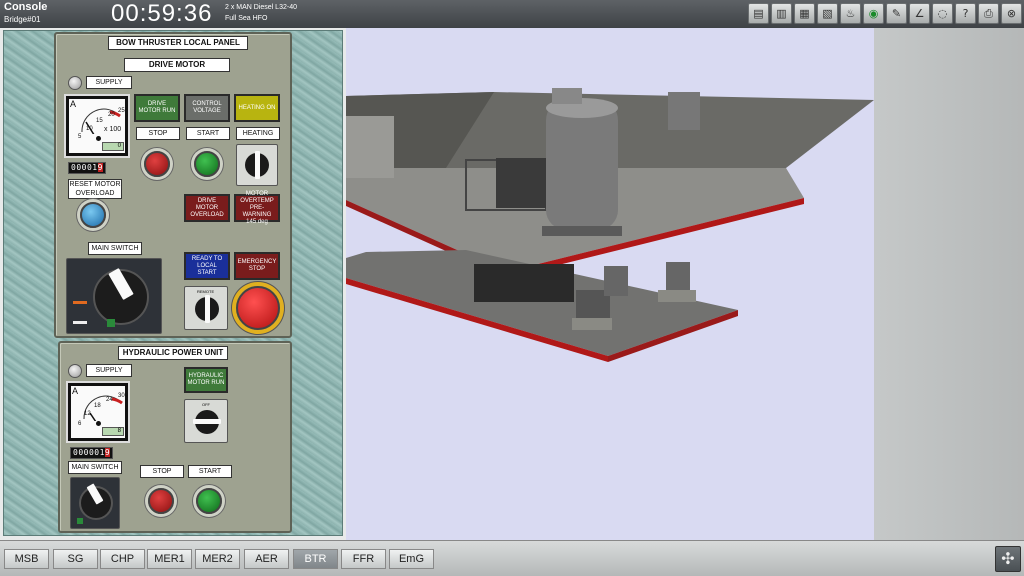 This screenshot has height=576, width=1024. I want to click on emergency-stop-indicator: EMERGENCY STOP, so click(257, 266).